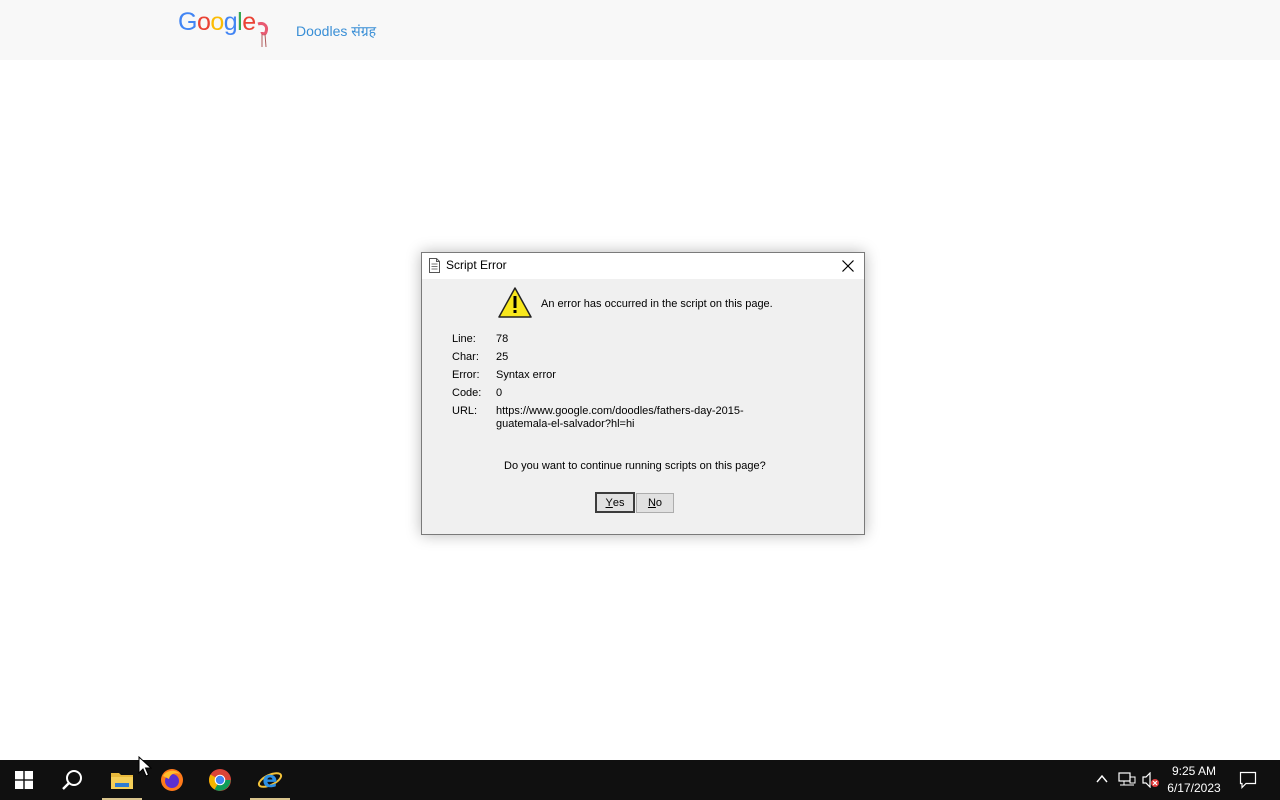 The width and height of the screenshot is (1280, 800). Describe the element at coordinates (643, 266) in the screenshot. I see `dialog-titlebar: Script Error` at that location.